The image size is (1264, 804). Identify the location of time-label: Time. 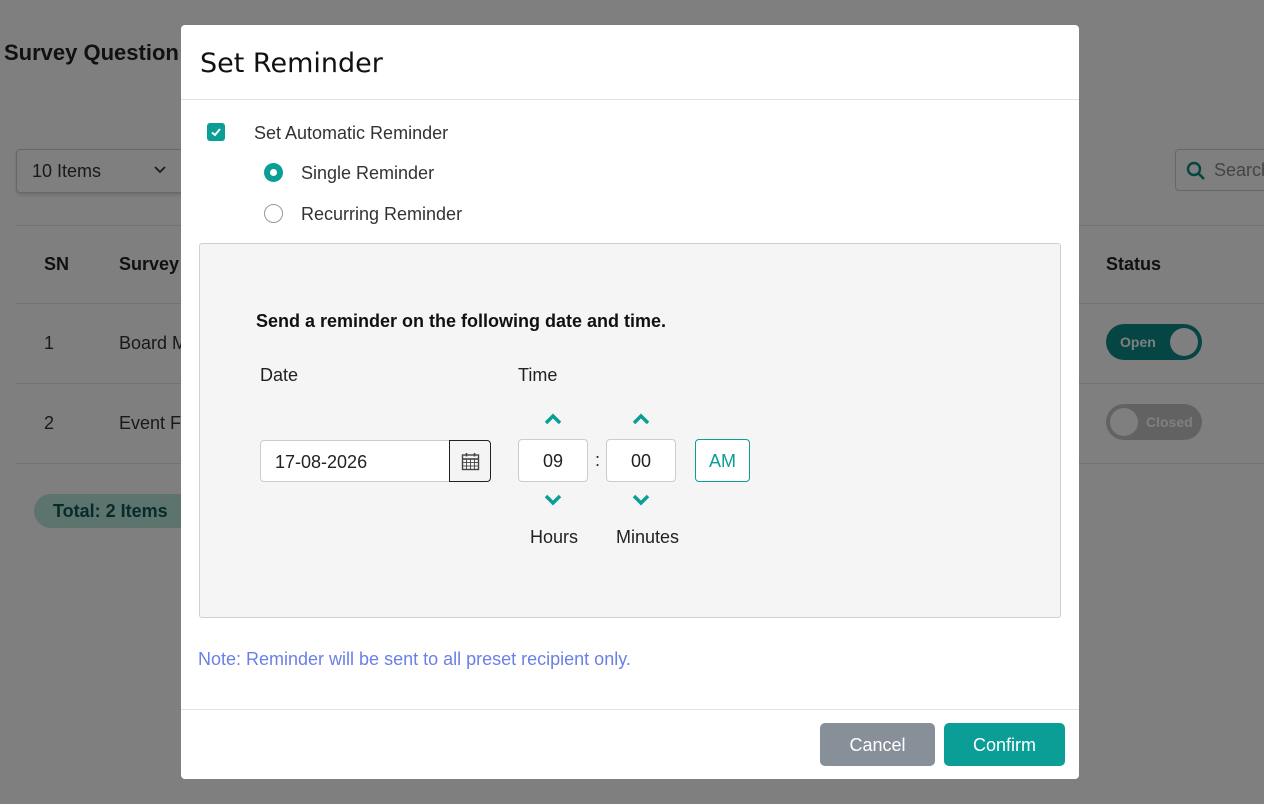
(538, 375).